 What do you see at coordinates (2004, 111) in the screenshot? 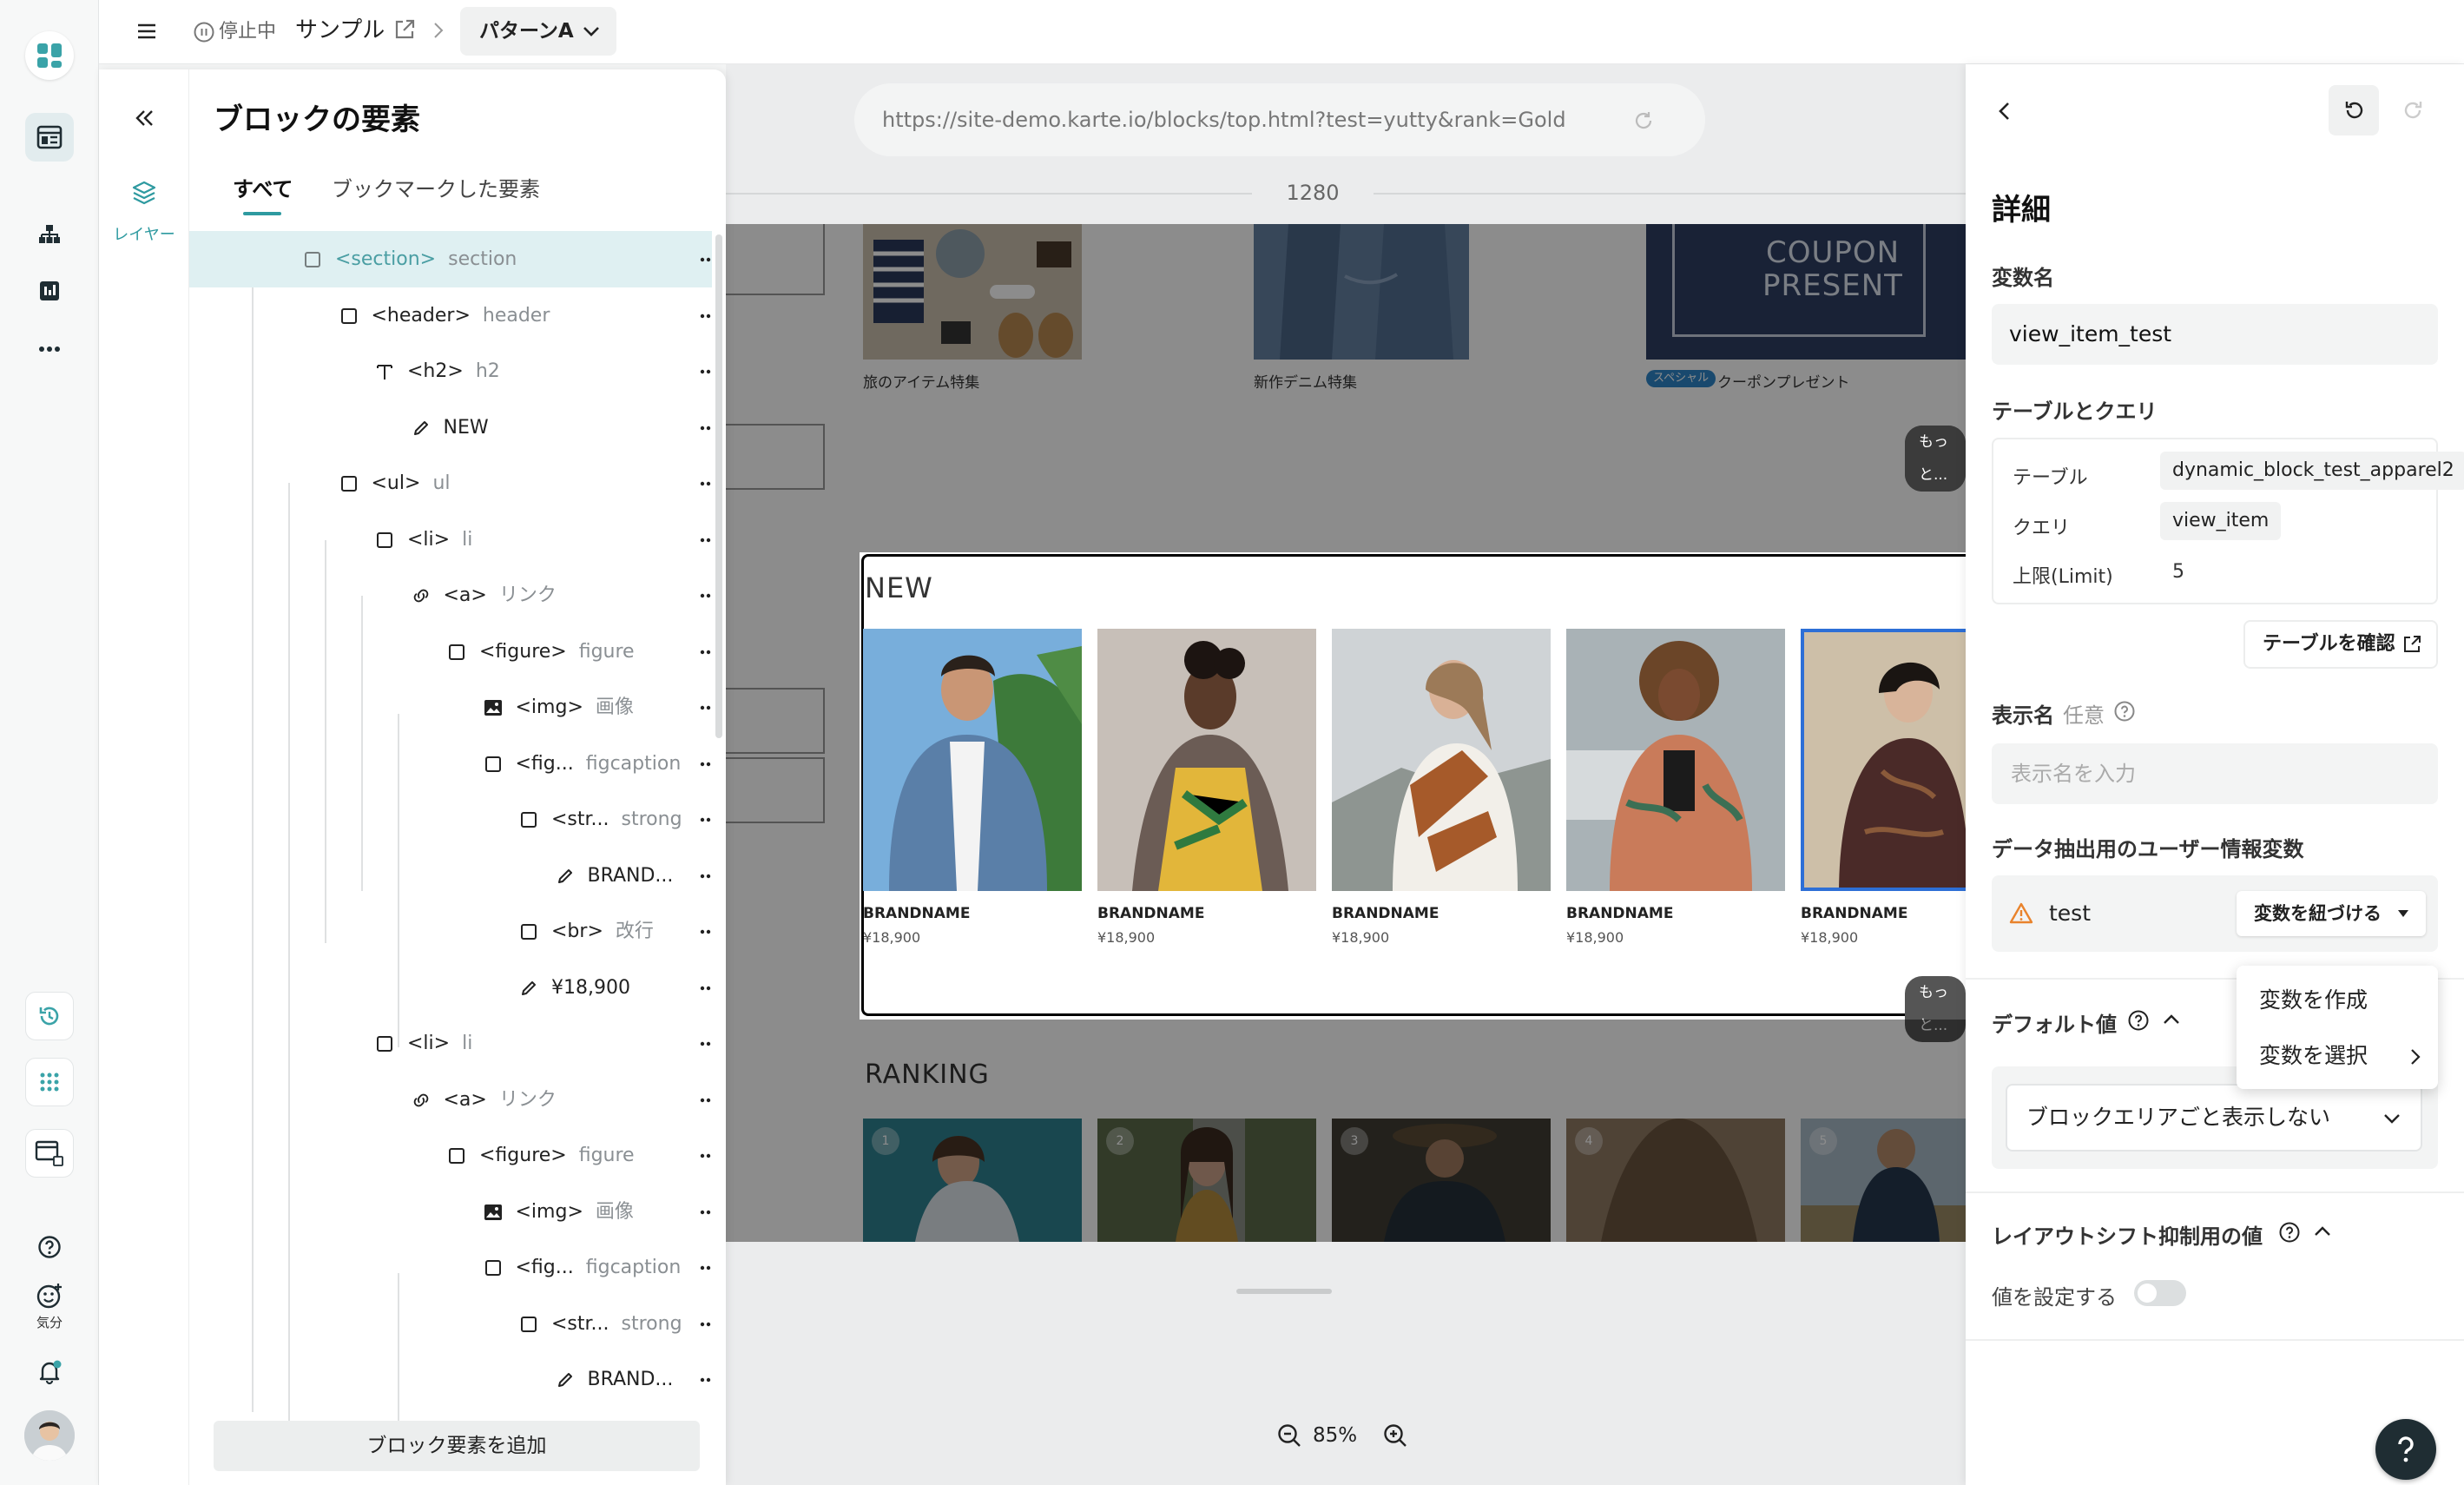
I see `back-chevron-icon` at bounding box center [2004, 111].